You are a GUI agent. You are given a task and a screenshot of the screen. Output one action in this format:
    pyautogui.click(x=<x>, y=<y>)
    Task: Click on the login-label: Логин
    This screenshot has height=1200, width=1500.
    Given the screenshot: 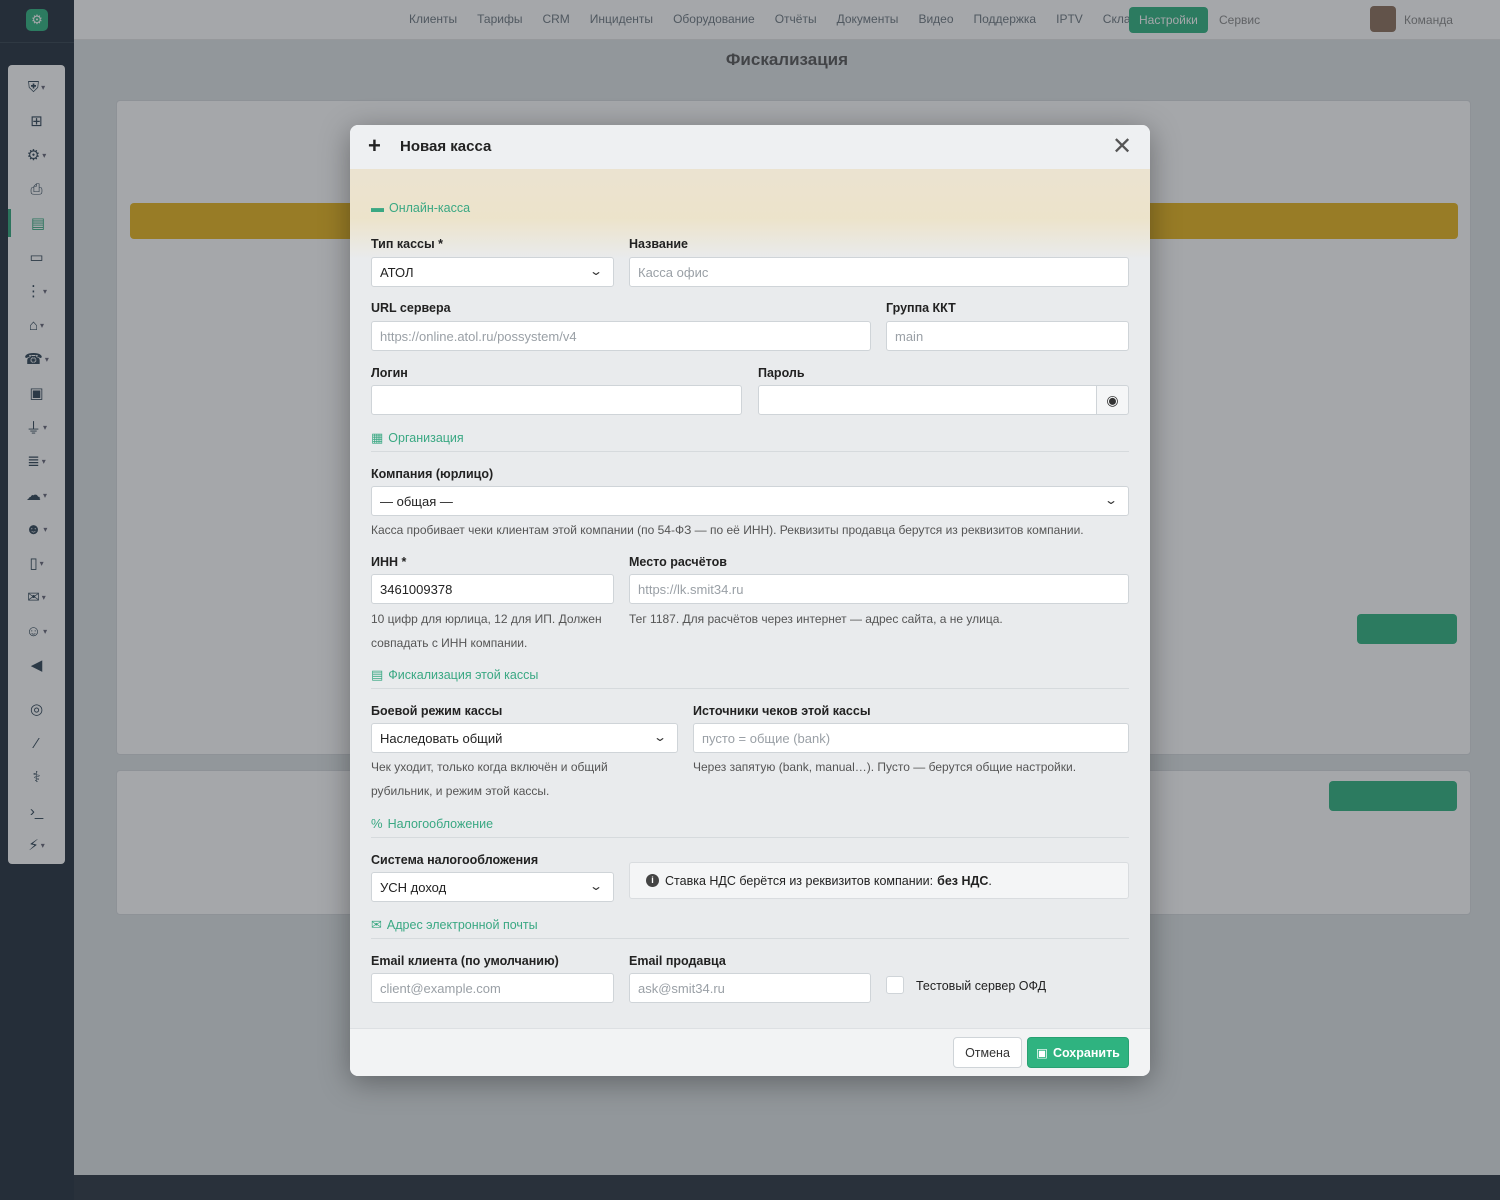 What is the action you would take?
    pyautogui.click(x=389, y=373)
    